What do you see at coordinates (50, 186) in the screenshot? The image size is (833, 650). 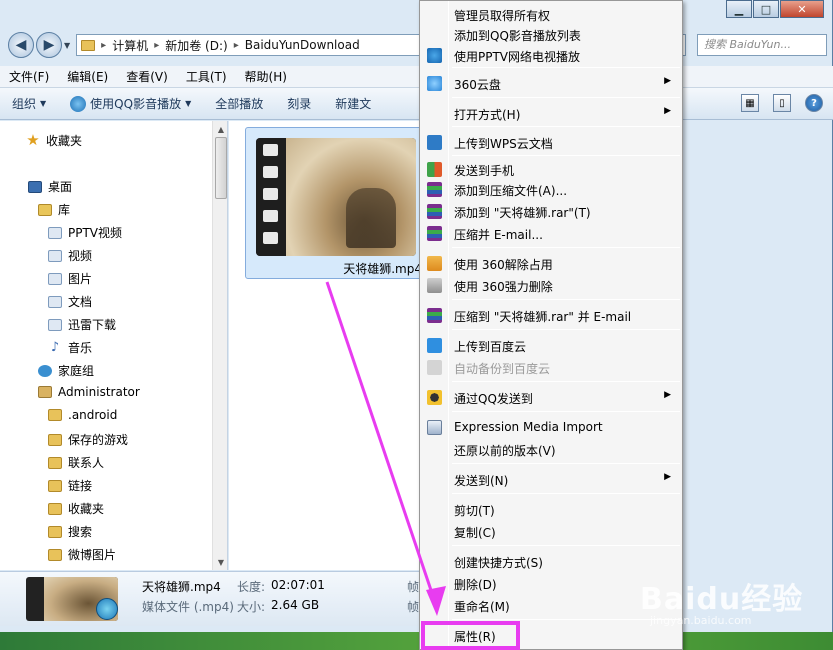 I see `nav-desktop: 桌面` at bounding box center [50, 186].